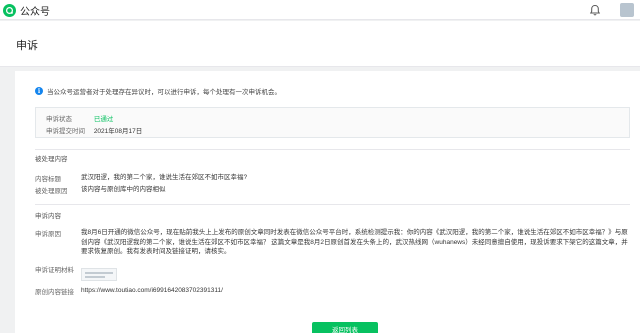  What do you see at coordinates (48, 216) in the screenshot?
I see `appeal-section-title: 申诉内容` at bounding box center [48, 216].